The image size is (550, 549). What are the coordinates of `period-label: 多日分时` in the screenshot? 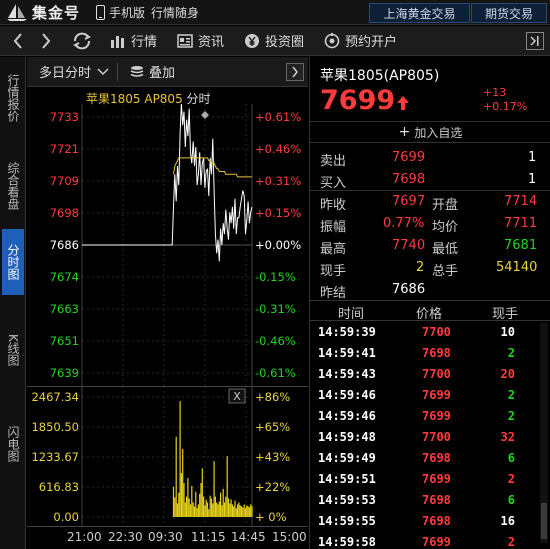 It's located at (65, 73).